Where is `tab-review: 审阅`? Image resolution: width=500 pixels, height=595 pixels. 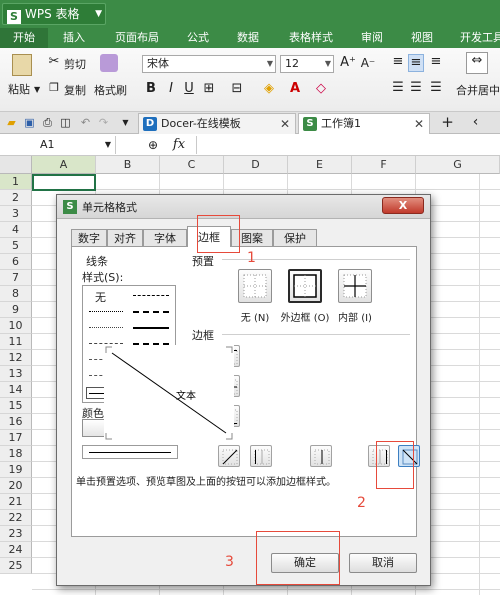 tab-review: 审阅 is located at coordinates (372, 38).